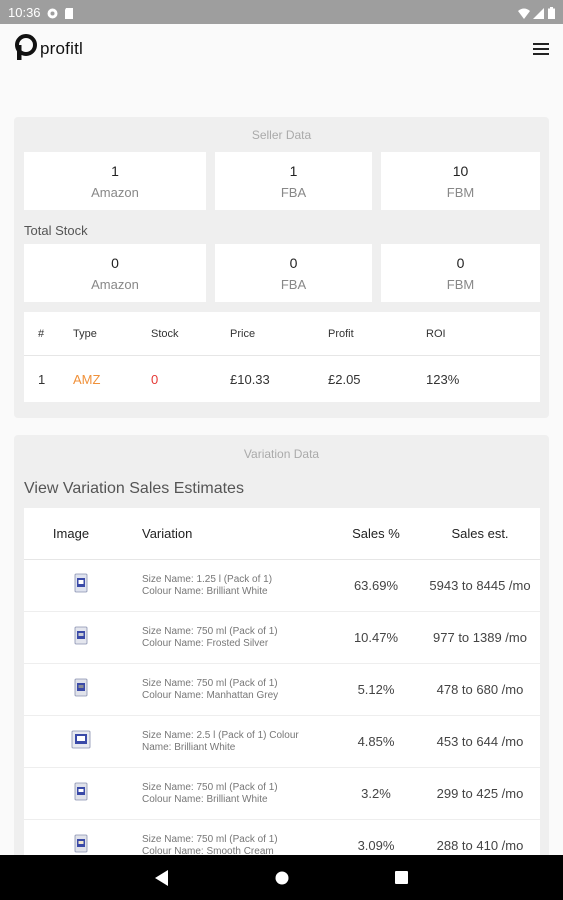  What do you see at coordinates (207, 579) in the screenshot?
I see `variation-size: Size Name: 1.25 l (Pack of 1)` at bounding box center [207, 579].